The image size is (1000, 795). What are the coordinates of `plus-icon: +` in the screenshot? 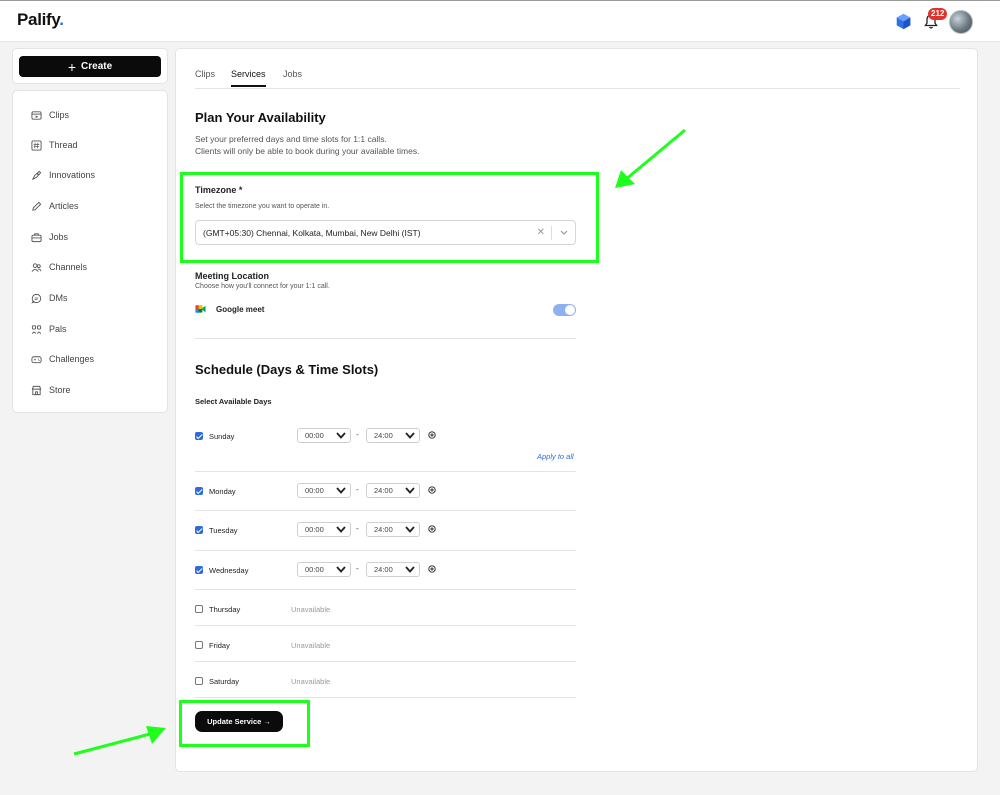 It's located at (72, 66).